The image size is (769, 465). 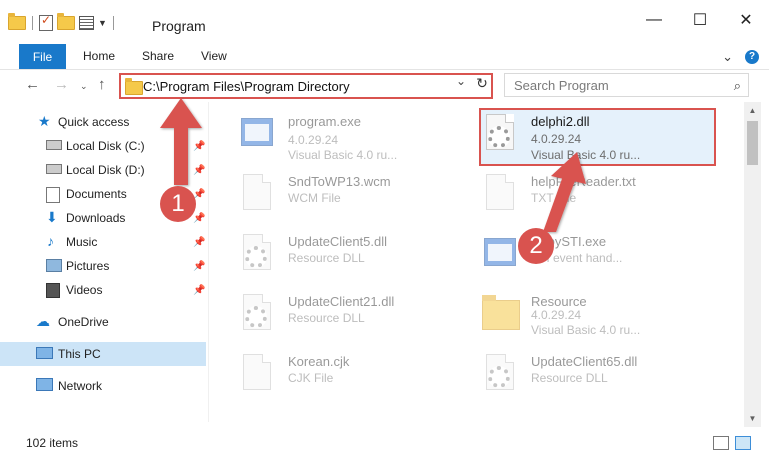 I want to click on callout-1: 1, so click(x=178, y=204).